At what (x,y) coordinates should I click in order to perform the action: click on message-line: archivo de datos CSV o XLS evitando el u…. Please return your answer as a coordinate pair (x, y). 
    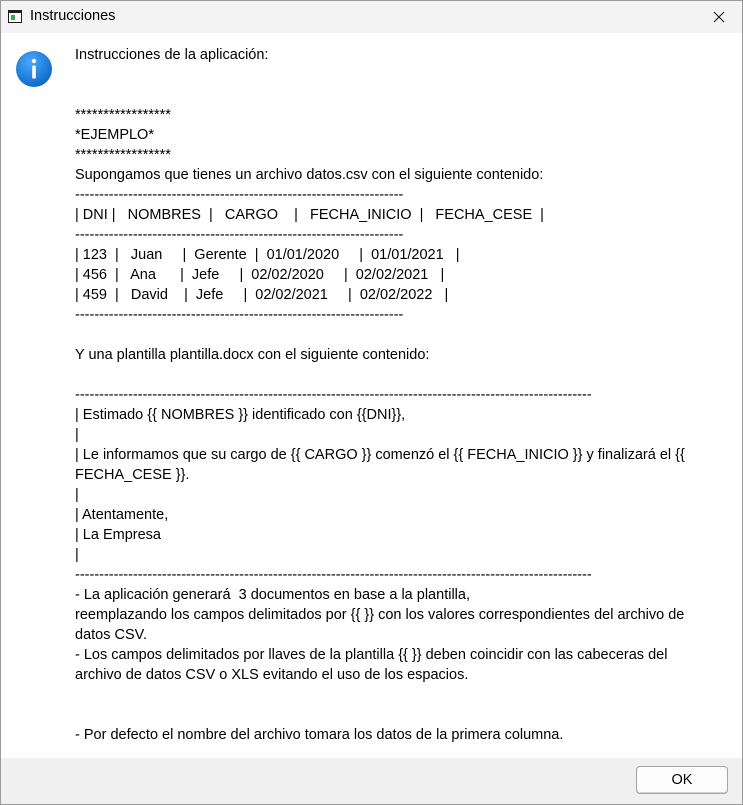
    Looking at the image, I should click on (272, 675).